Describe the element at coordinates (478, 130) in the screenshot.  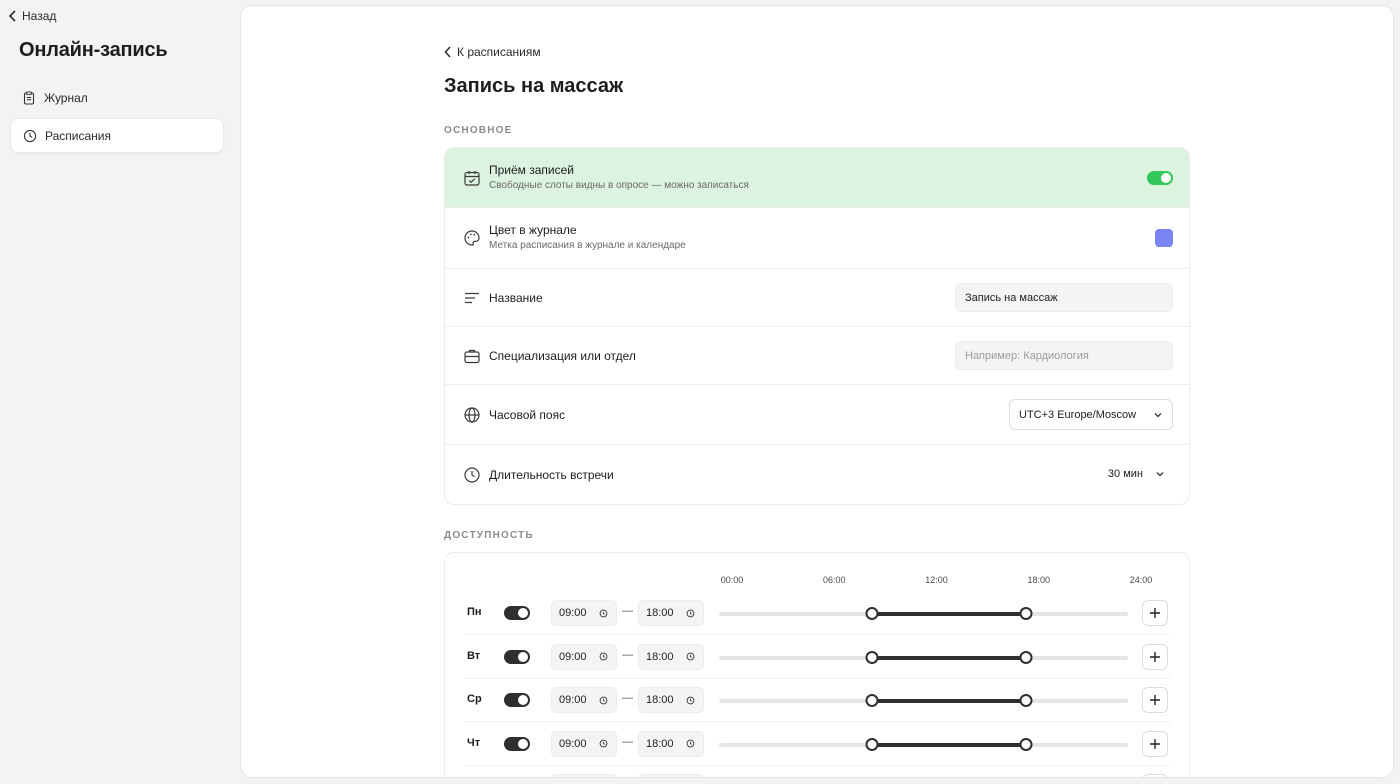
I see `section-label-basic: ОСНОВНОЕ` at that location.